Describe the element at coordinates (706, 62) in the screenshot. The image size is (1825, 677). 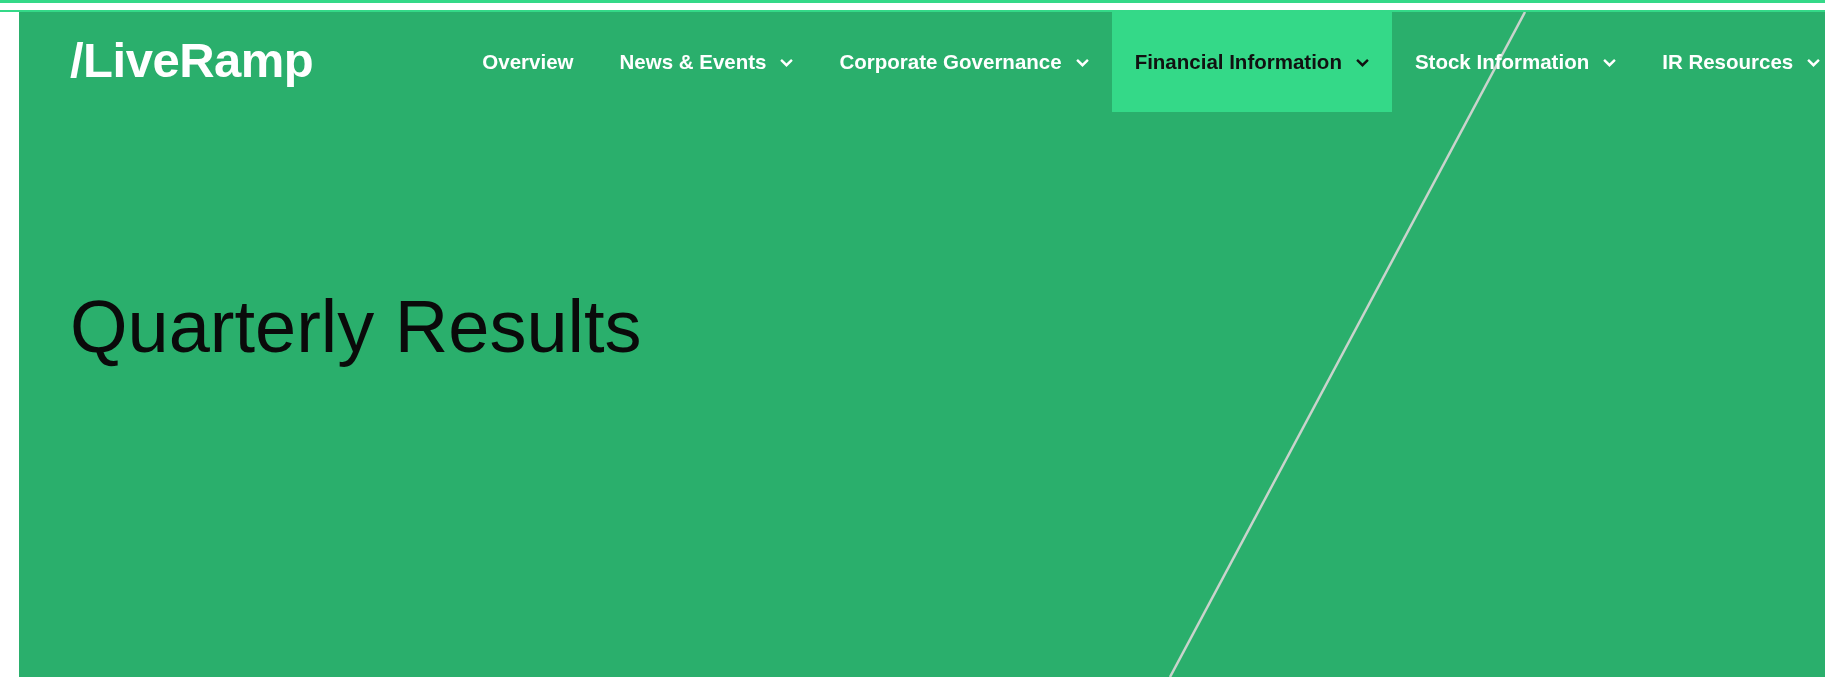
I see `nav-tab: News & Events` at that location.